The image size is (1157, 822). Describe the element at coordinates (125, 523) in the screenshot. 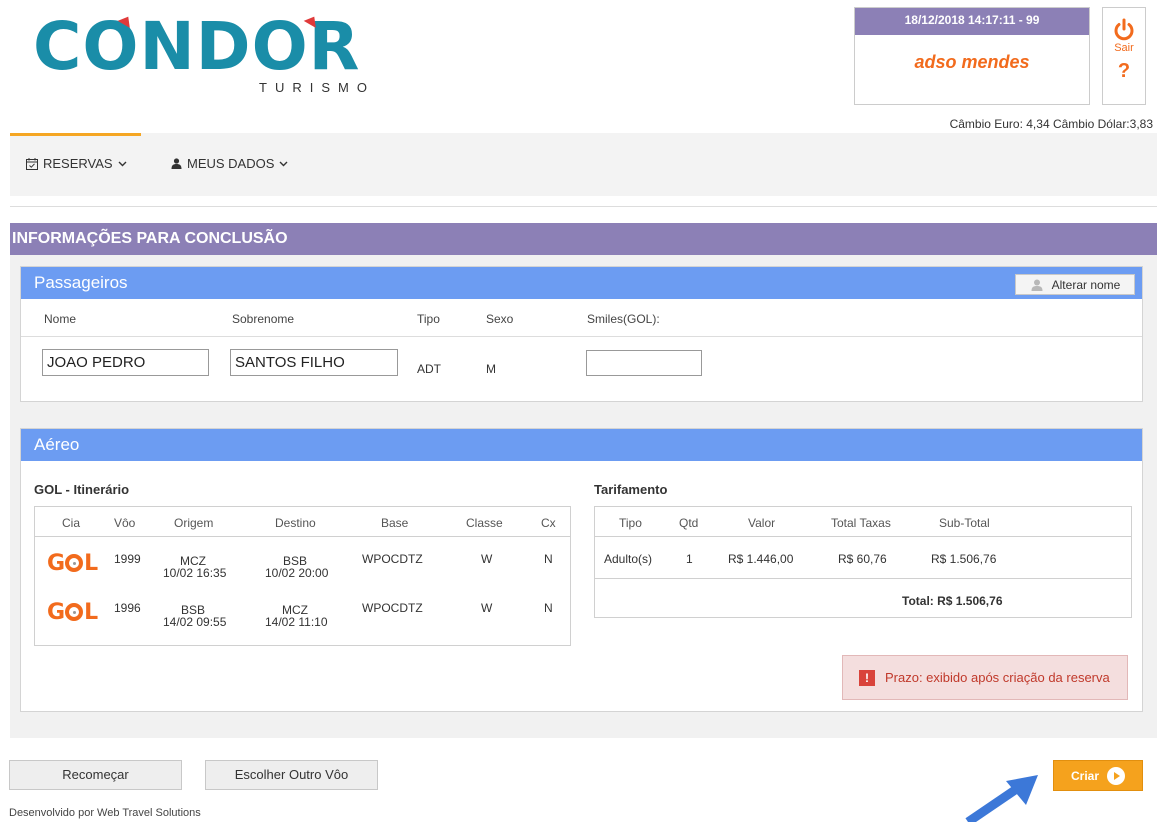

I see `column-voo: Vôo` at that location.